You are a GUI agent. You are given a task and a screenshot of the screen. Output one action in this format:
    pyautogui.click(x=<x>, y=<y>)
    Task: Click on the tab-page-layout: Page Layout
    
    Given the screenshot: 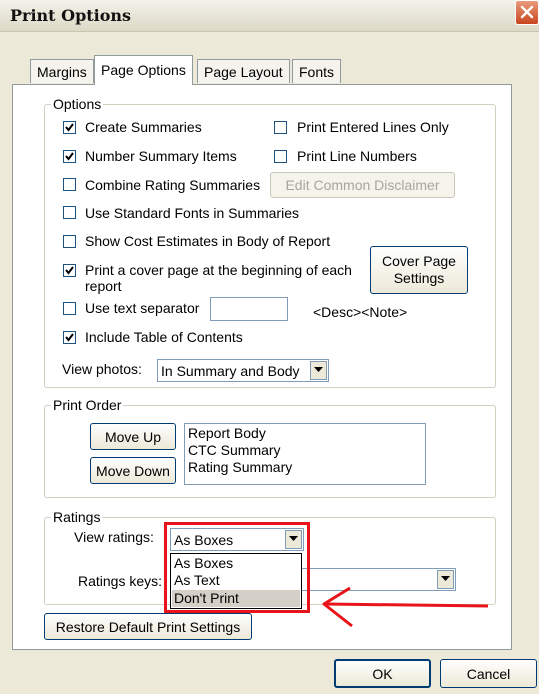 What is the action you would take?
    pyautogui.click(x=243, y=71)
    